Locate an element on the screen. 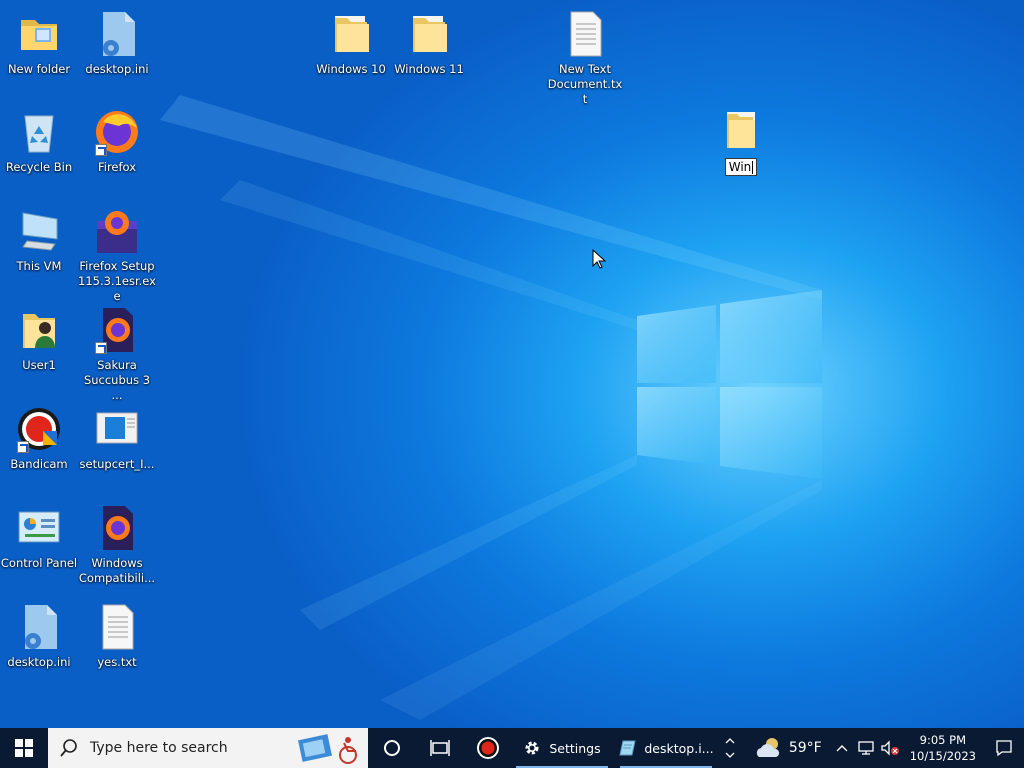 The image size is (1024, 768). search-icon is located at coordinates (68, 748).